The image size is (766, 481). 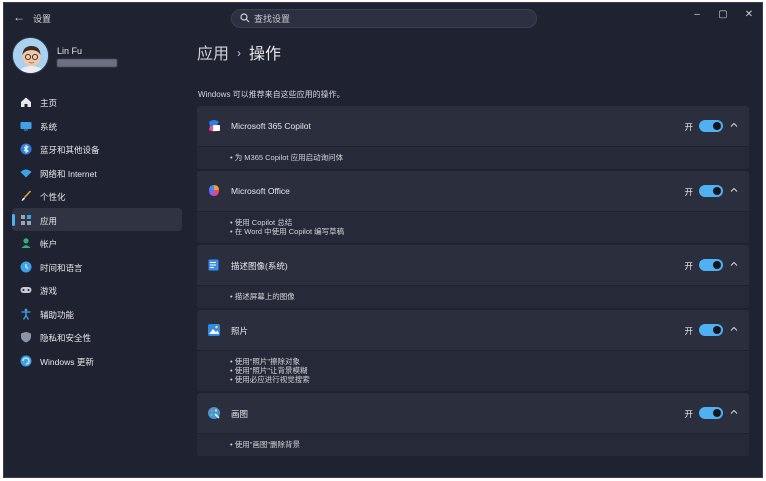 What do you see at coordinates (67, 361) in the screenshot?
I see `sidebar-item-label: Windows 更新` at bounding box center [67, 361].